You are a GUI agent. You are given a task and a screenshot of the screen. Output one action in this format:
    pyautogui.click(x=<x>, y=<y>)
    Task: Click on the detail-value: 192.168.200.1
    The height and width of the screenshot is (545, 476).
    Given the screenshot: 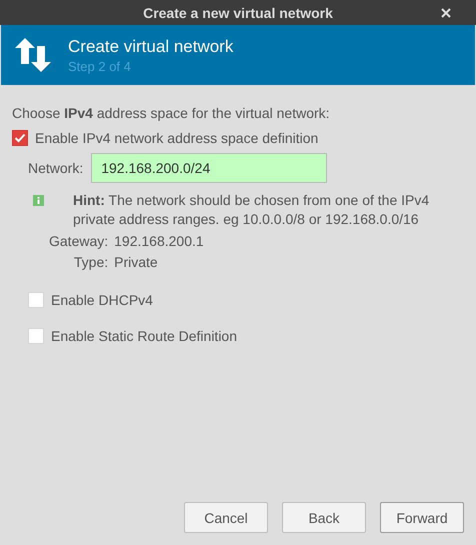 What is the action you would take?
    pyautogui.click(x=159, y=241)
    